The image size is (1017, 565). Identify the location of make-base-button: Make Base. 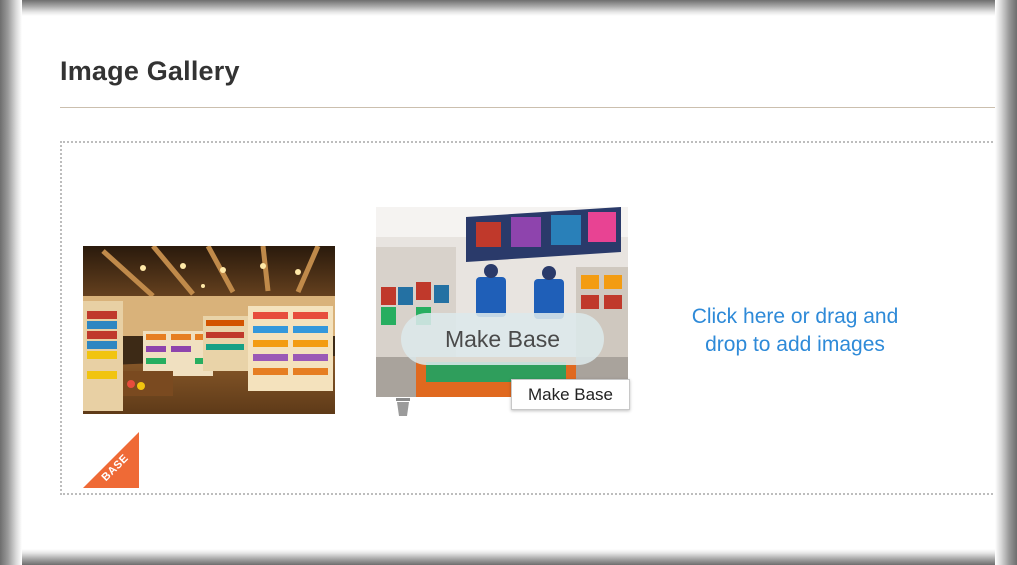
(502, 339).